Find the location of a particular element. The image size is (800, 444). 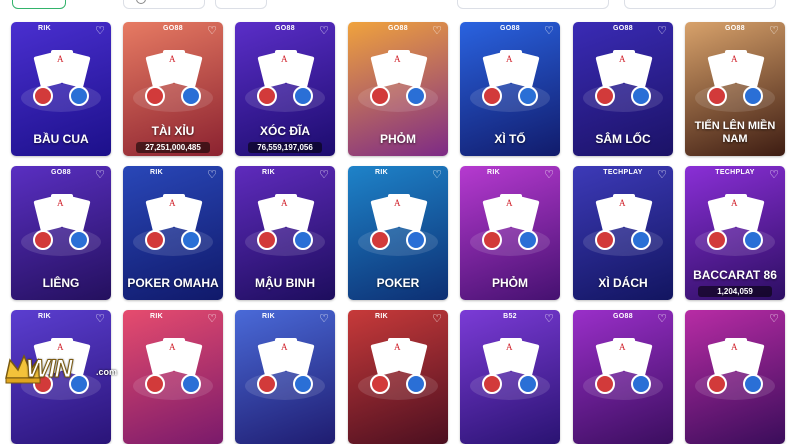

game-title: MẬU BINH is located at coordinates (285, 283).